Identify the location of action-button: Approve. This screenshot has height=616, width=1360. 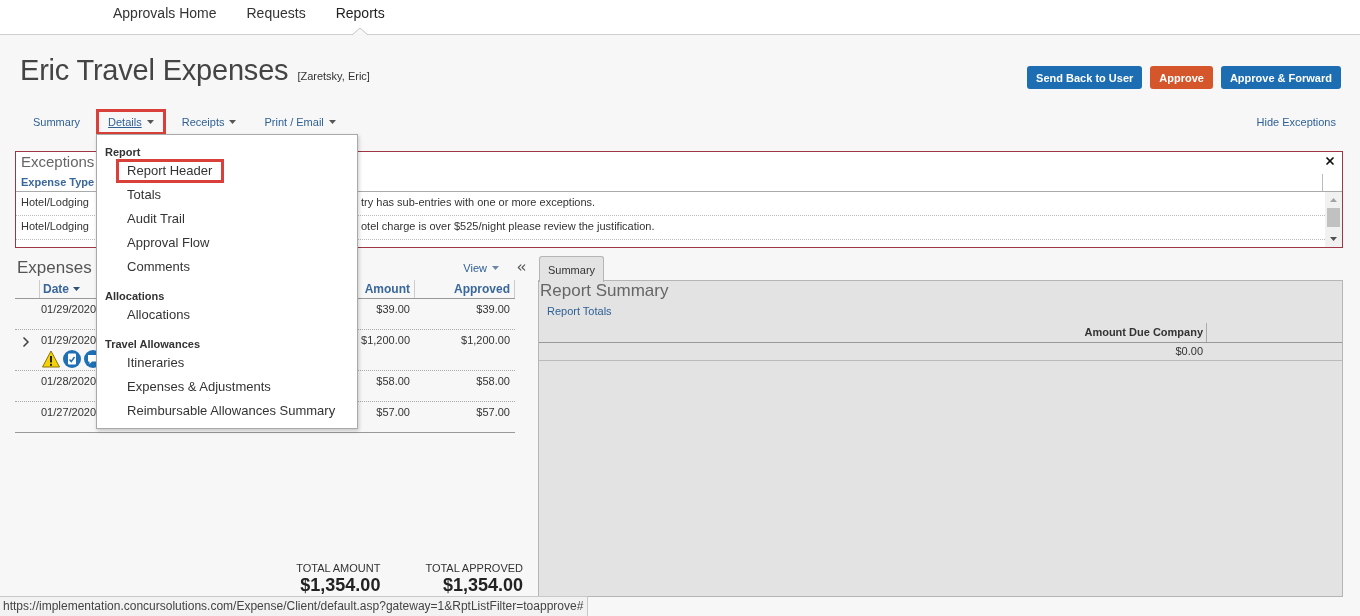
(1181, 77).